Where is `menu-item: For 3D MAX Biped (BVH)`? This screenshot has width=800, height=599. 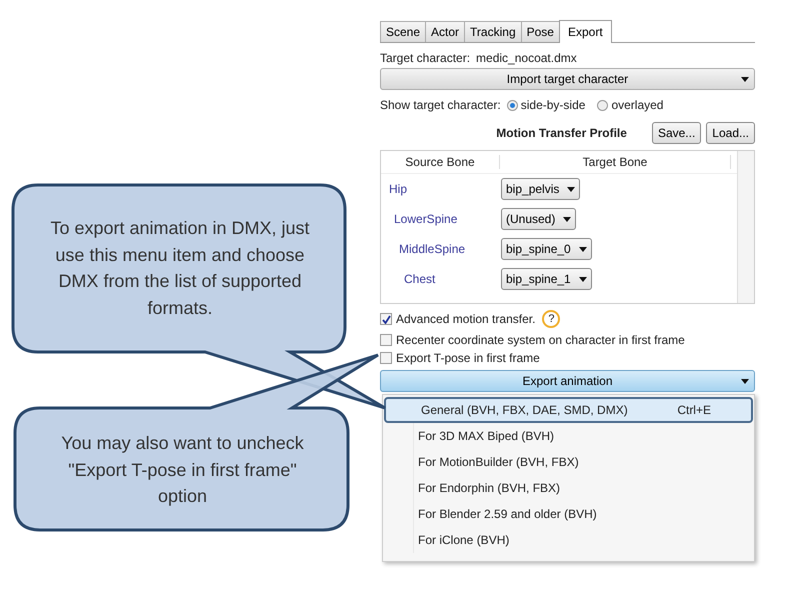
menu-item: For 3D MAX Biped (BVH) is located at coordinates (568, 436).